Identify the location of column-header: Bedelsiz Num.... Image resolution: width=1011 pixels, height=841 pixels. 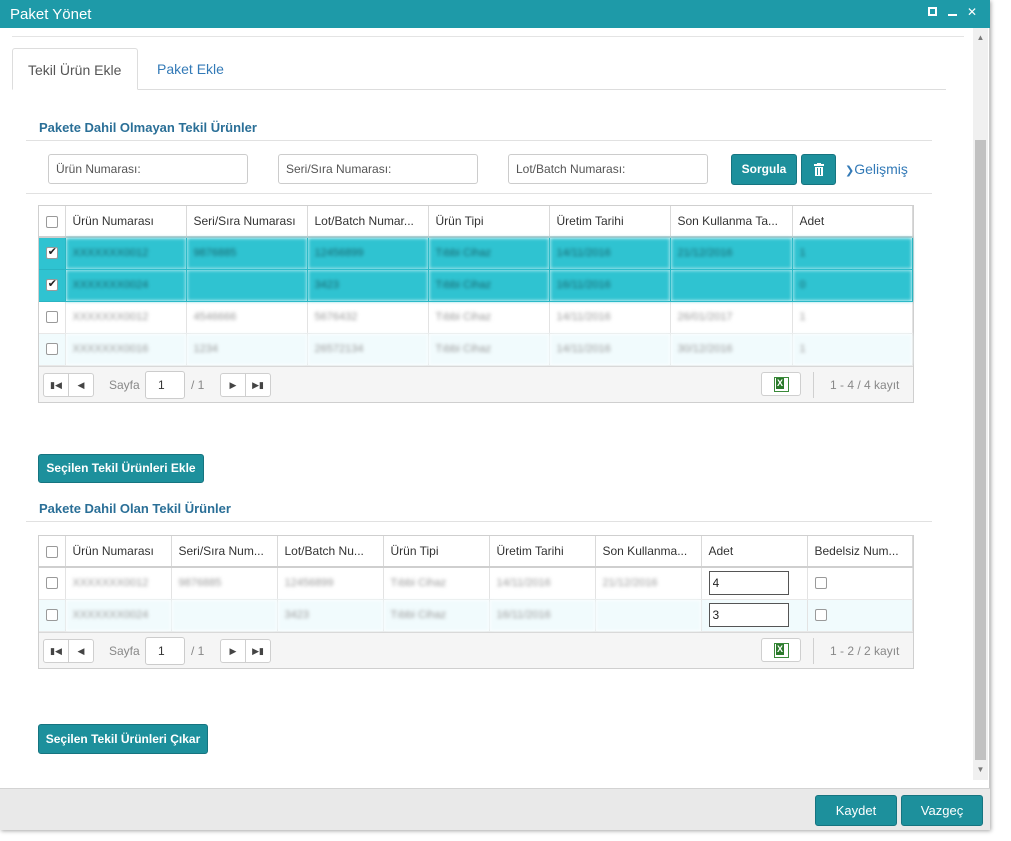
(860, 552).